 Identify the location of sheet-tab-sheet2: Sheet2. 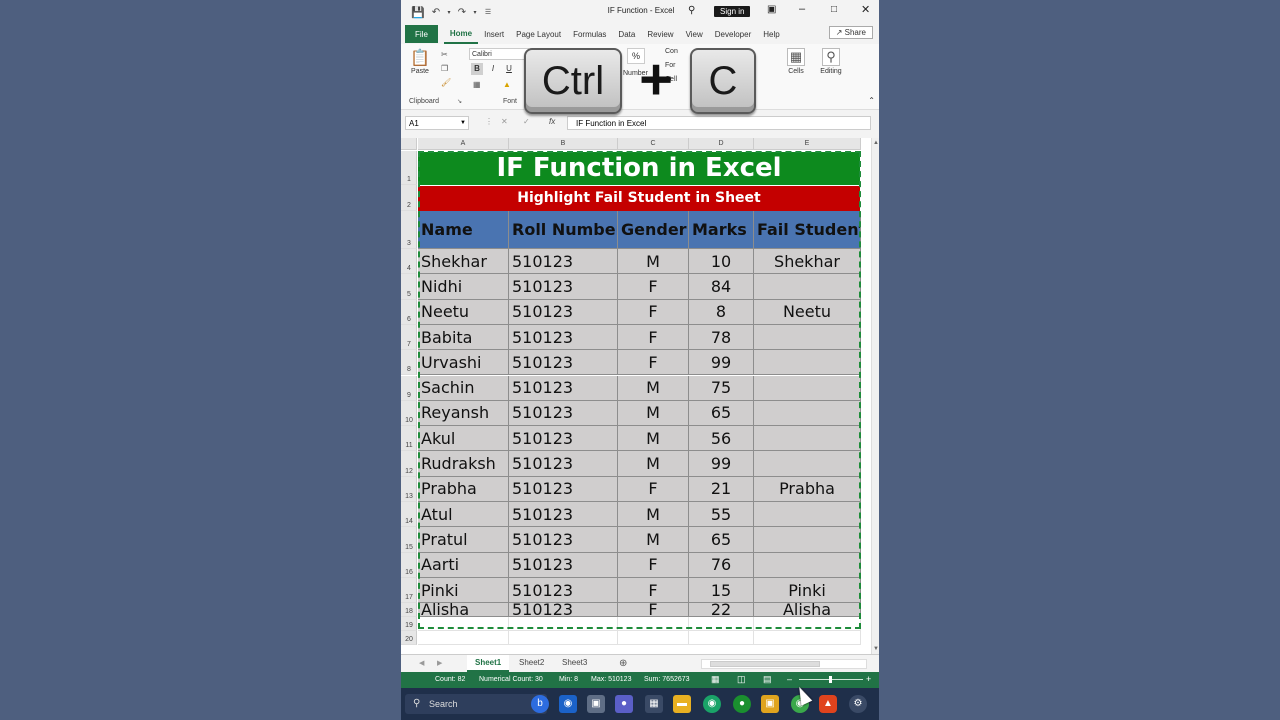
(531, 663).